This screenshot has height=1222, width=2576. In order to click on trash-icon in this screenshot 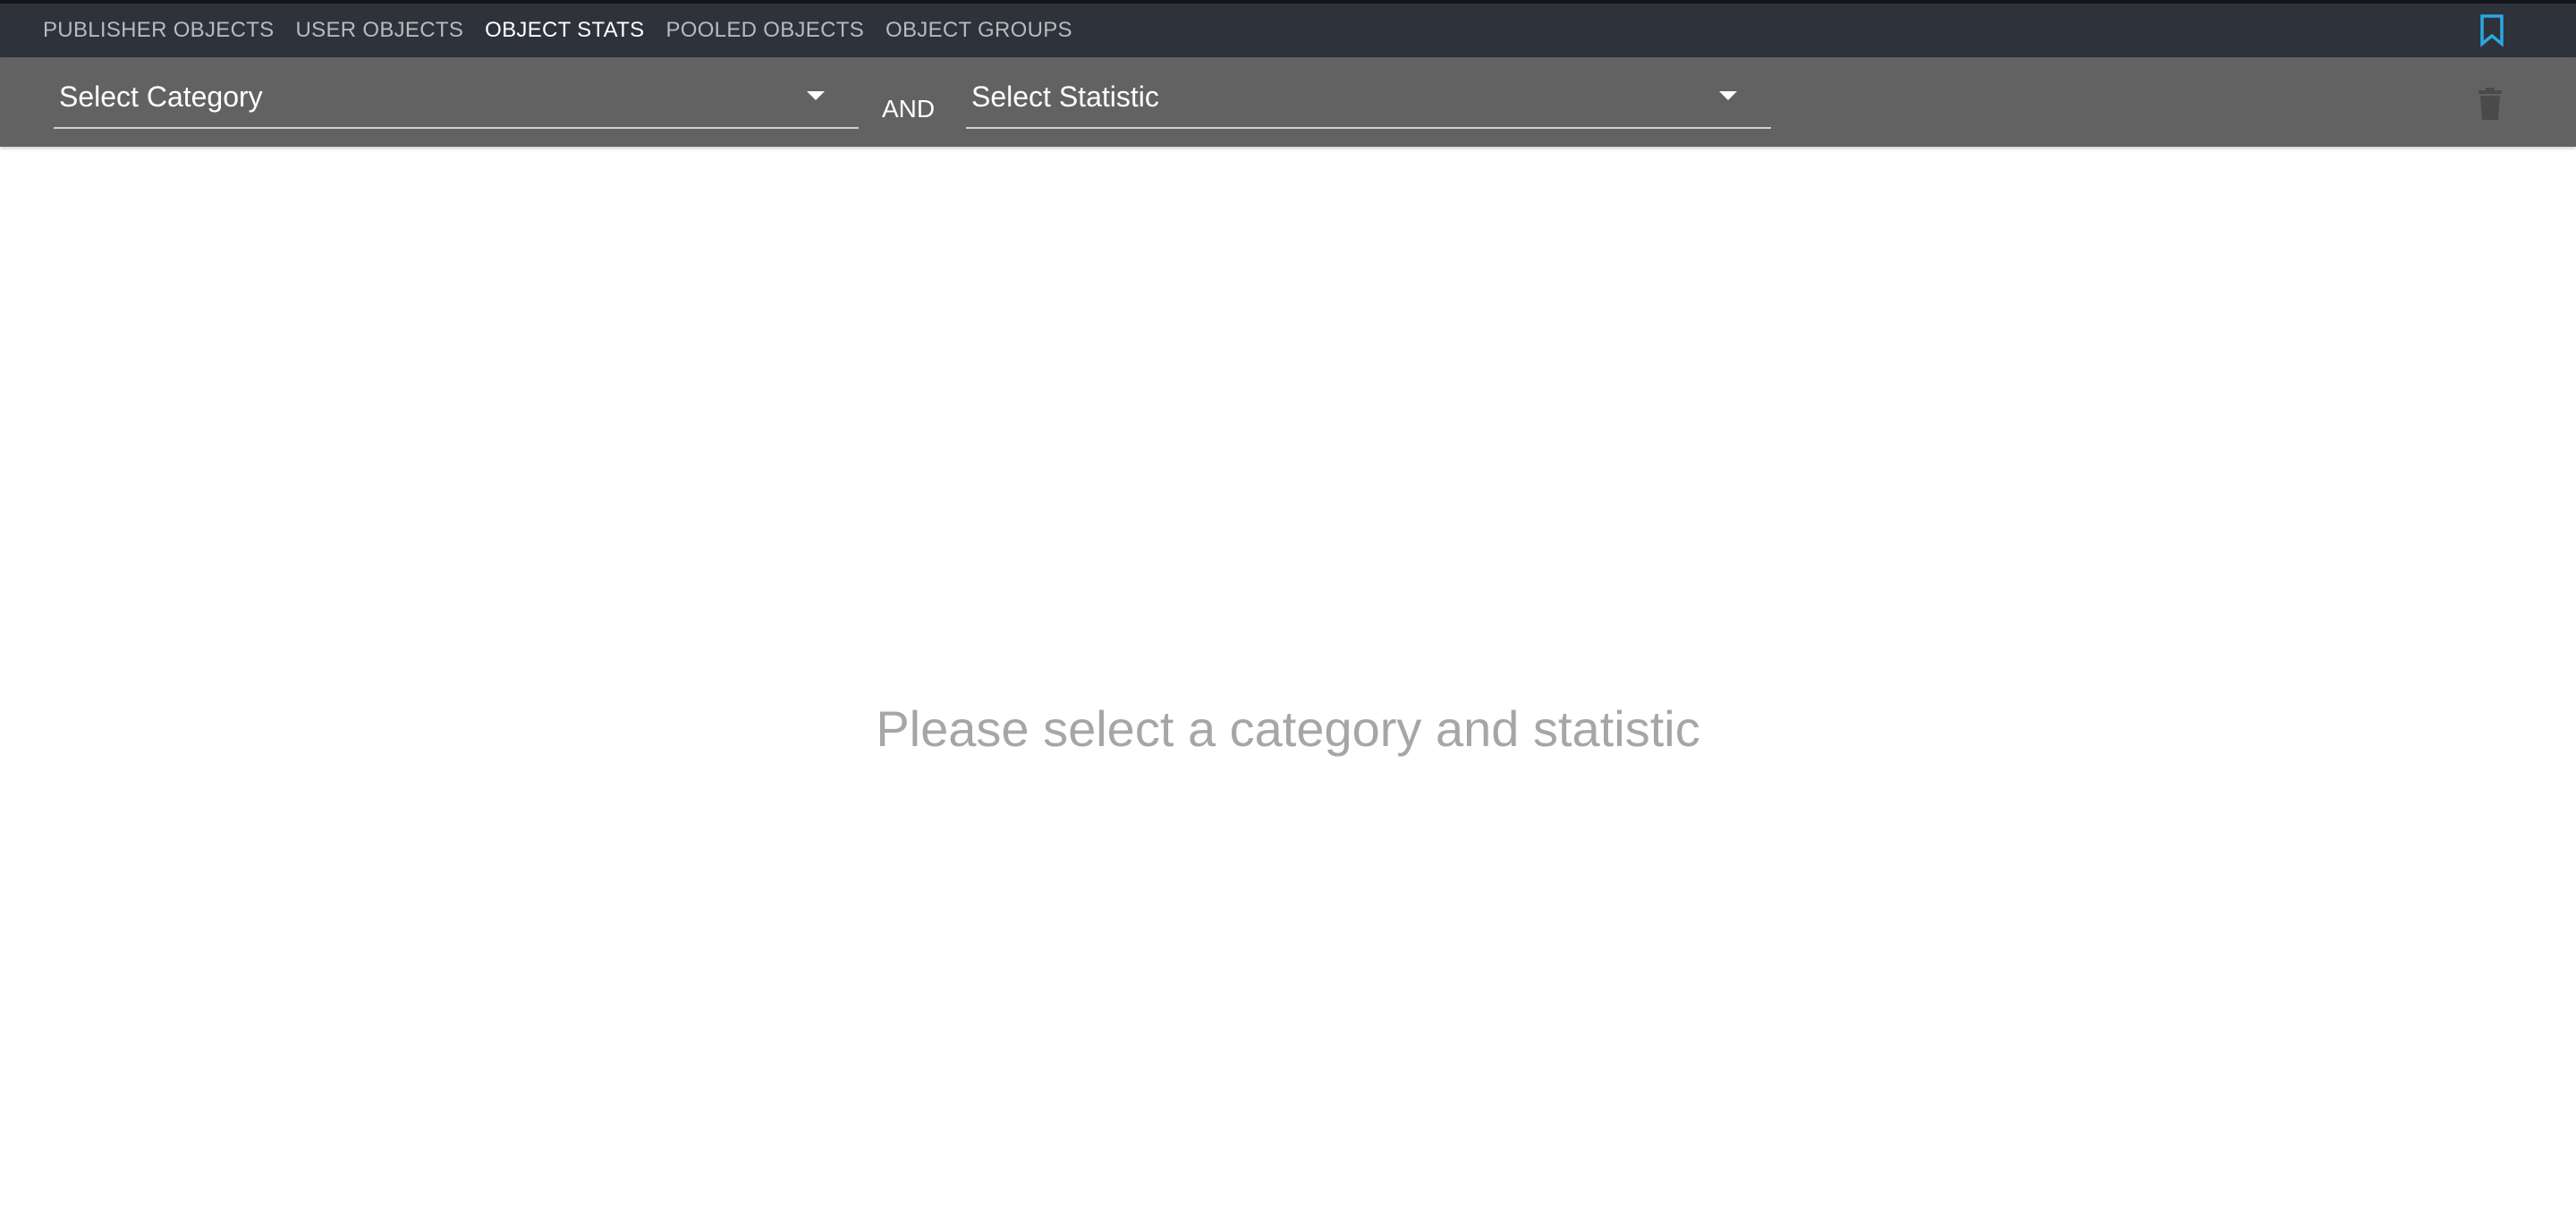, I will do `click(2490, 104)`.